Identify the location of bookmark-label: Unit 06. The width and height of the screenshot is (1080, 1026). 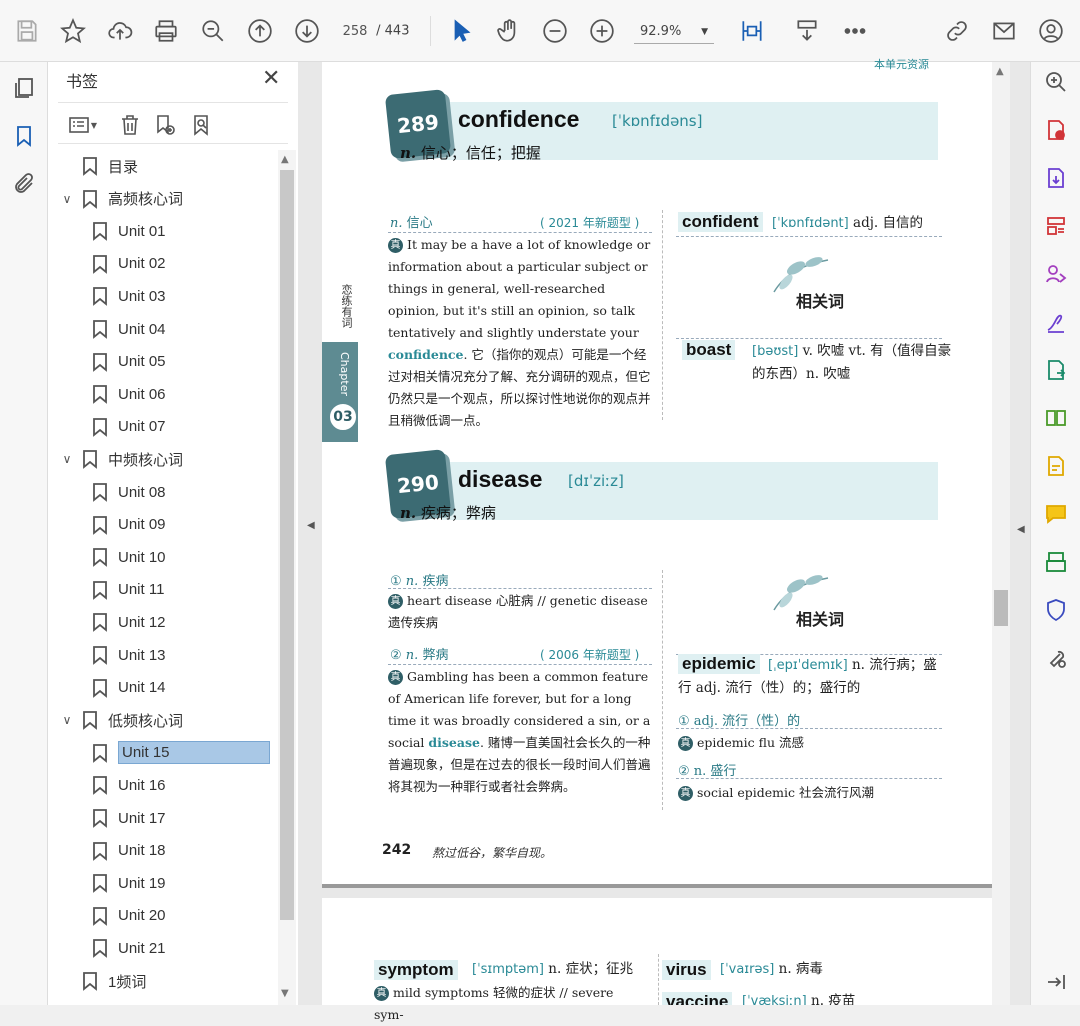
(142, 394).